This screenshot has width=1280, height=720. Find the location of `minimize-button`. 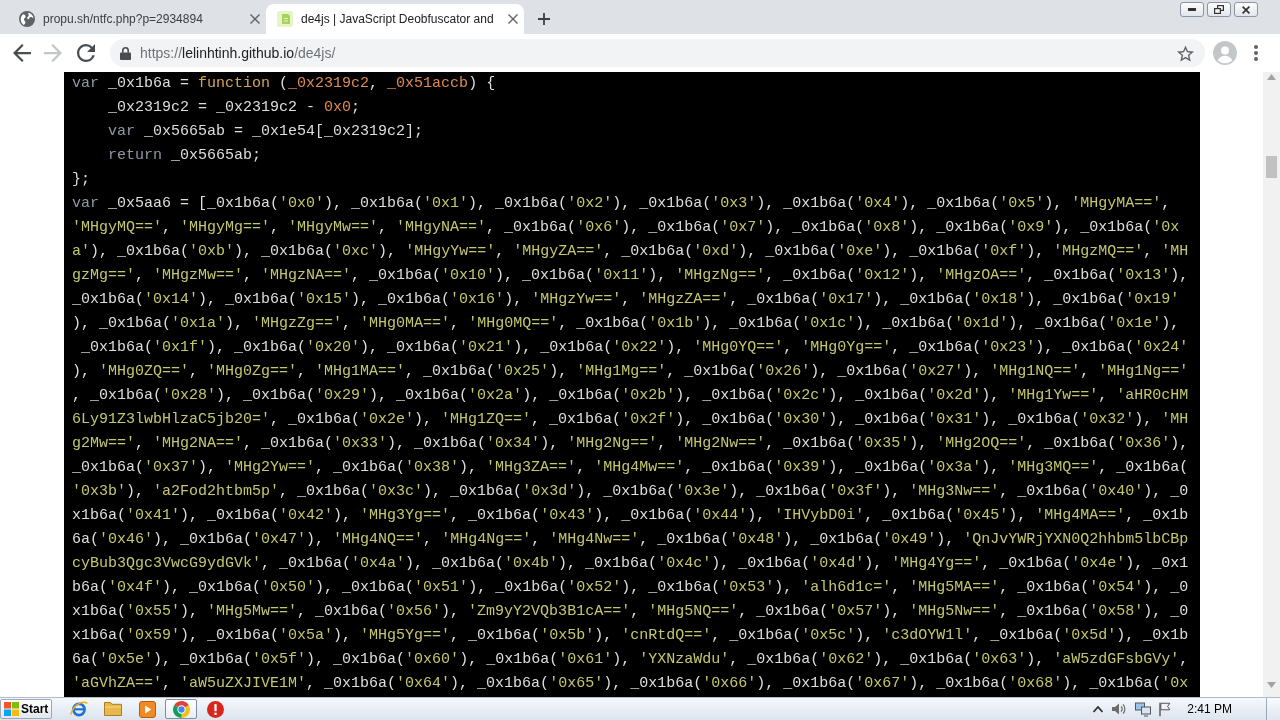

minimize-button is located at coordinates (1192, 9).